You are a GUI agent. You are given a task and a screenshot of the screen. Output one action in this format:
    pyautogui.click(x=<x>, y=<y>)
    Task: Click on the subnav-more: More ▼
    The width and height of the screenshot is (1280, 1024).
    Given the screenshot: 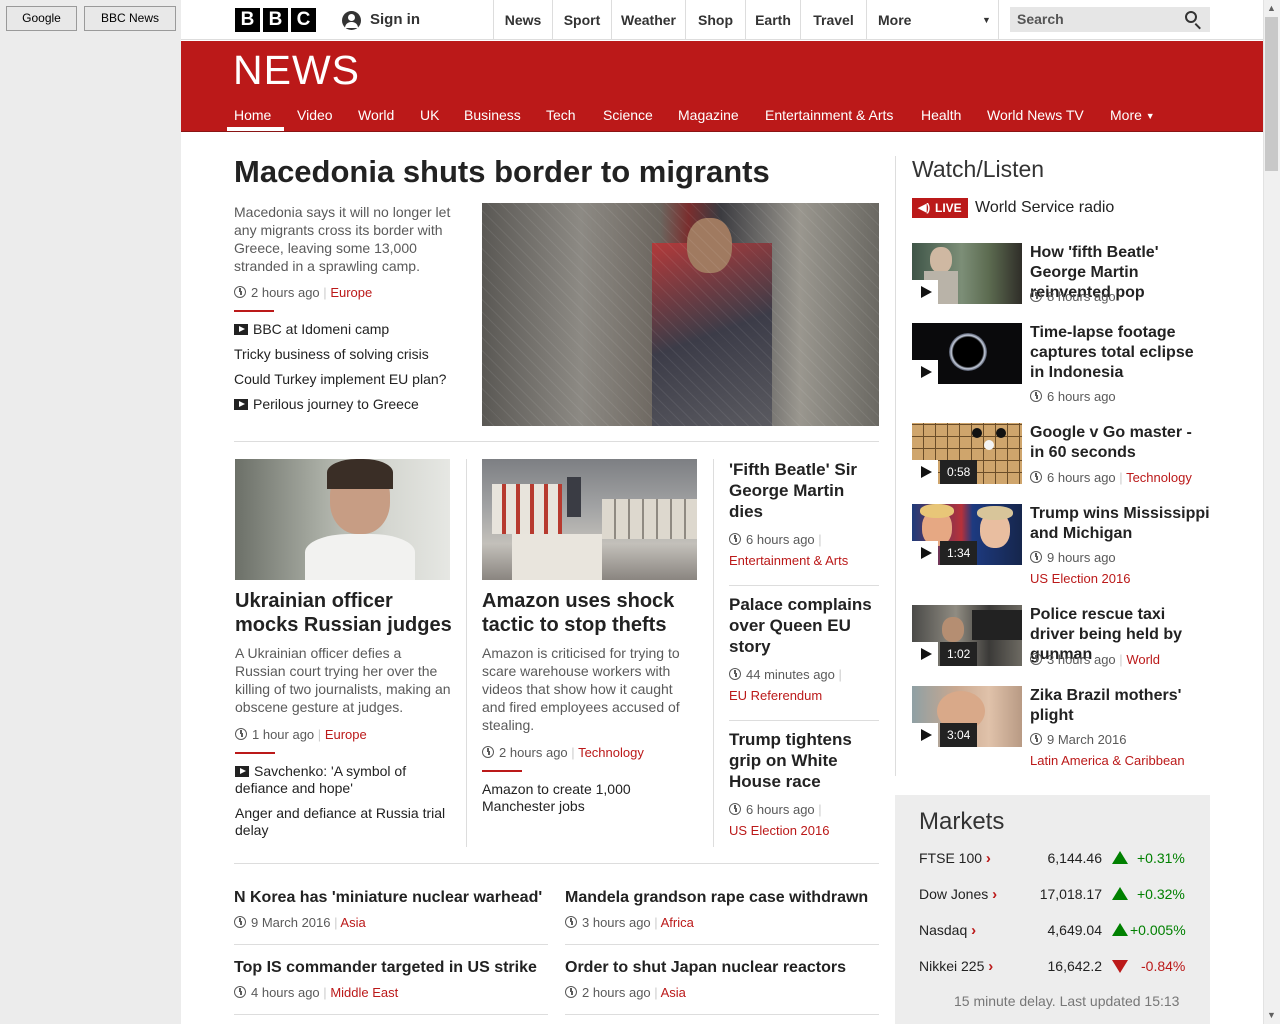 What is the action you would take?
    pyautogui.click(x=1132, y=115)
    